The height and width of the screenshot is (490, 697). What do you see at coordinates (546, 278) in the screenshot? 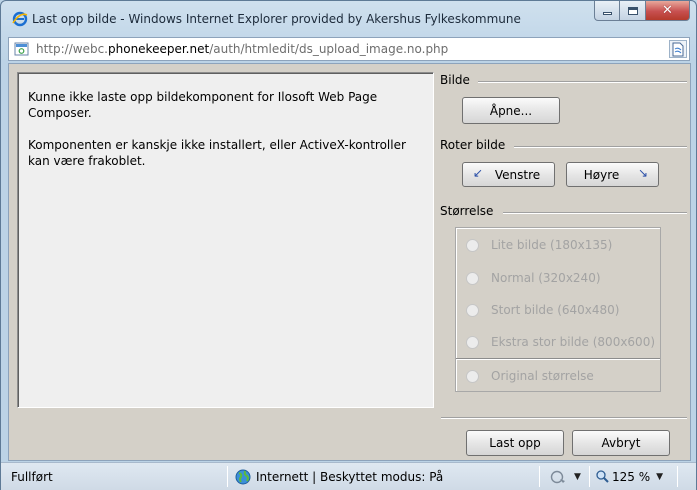
I see `size-option-label: Normal (320x240)` at bounding box center [546, 278].